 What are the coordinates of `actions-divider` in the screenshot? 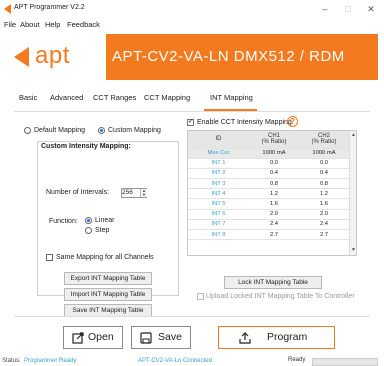 It's located at (192, 316).